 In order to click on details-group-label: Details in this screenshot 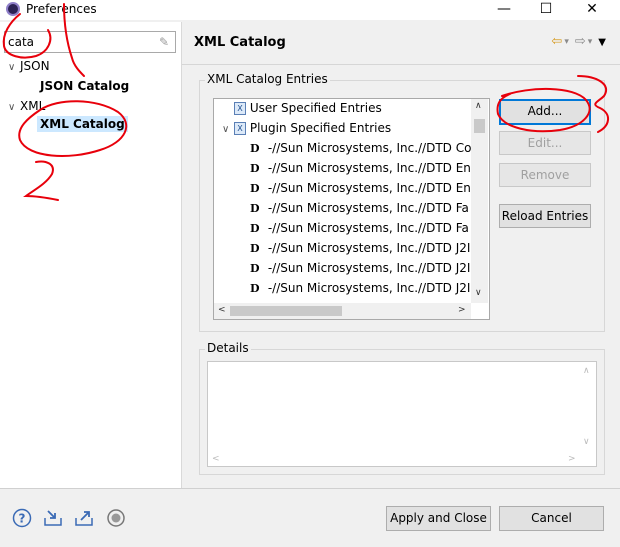, I will do `click(228, 348)`.